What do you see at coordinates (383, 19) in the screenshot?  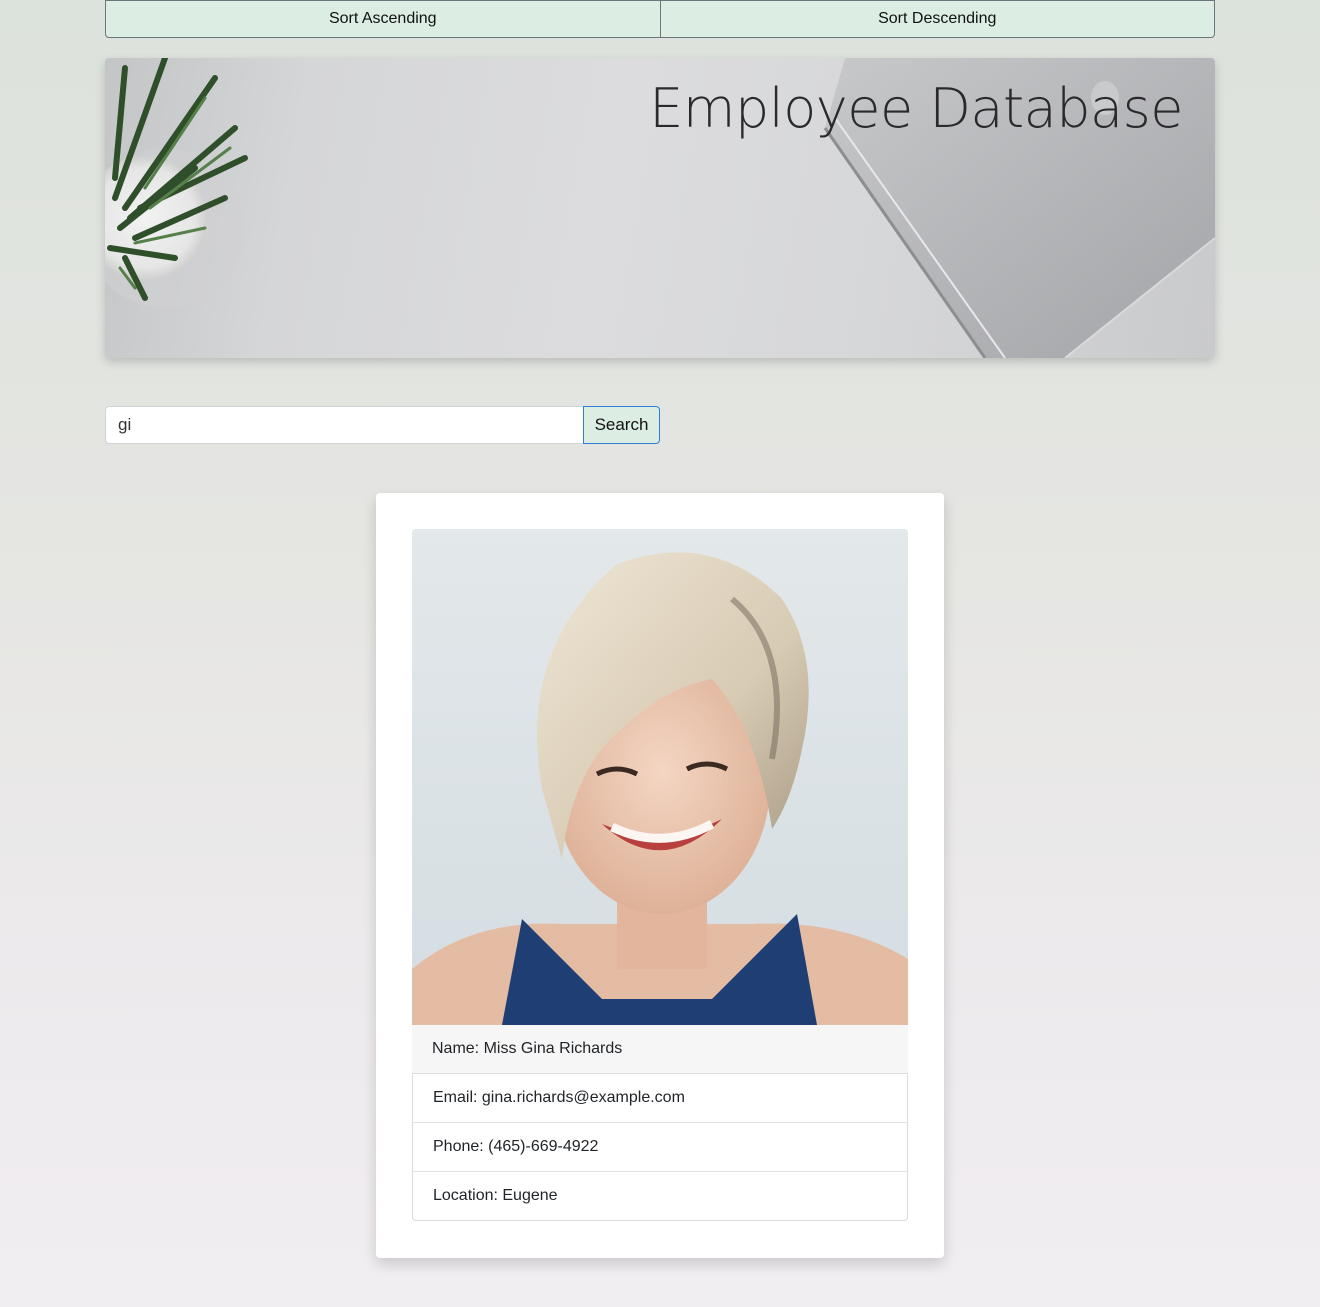 I see `sort-ascending-button: Sort Ascending` at bounding box center [383, 19].